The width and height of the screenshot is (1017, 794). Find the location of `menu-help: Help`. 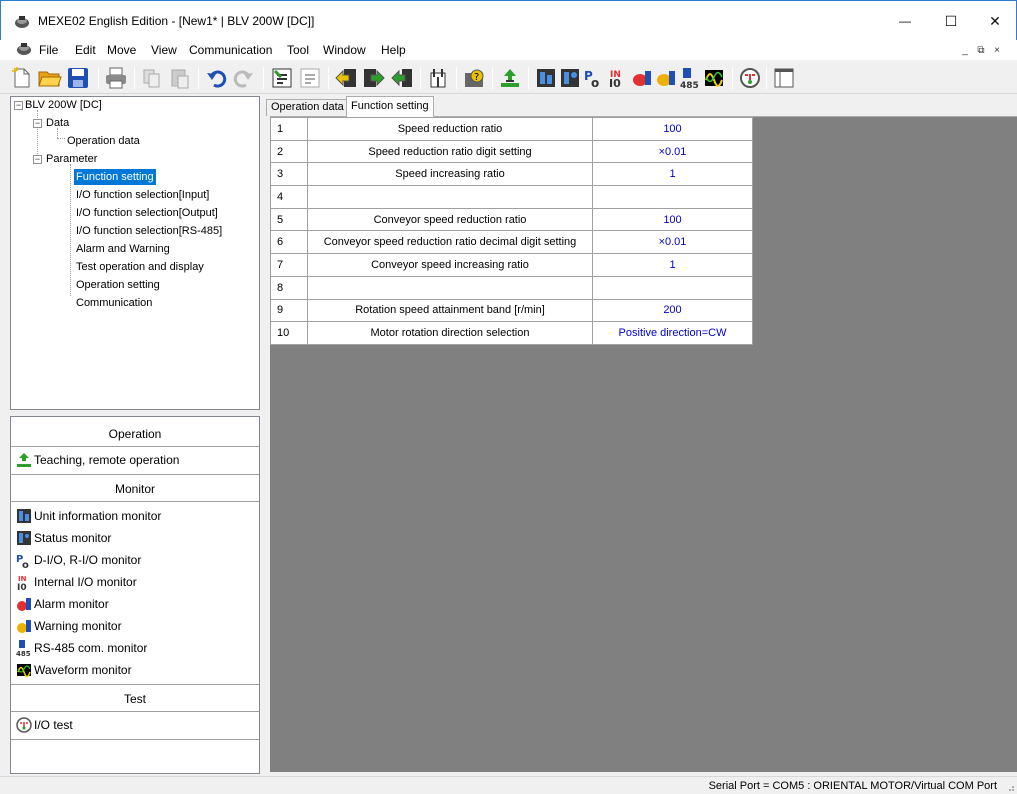

menu-help: Help is located at coordinates (393, 50).